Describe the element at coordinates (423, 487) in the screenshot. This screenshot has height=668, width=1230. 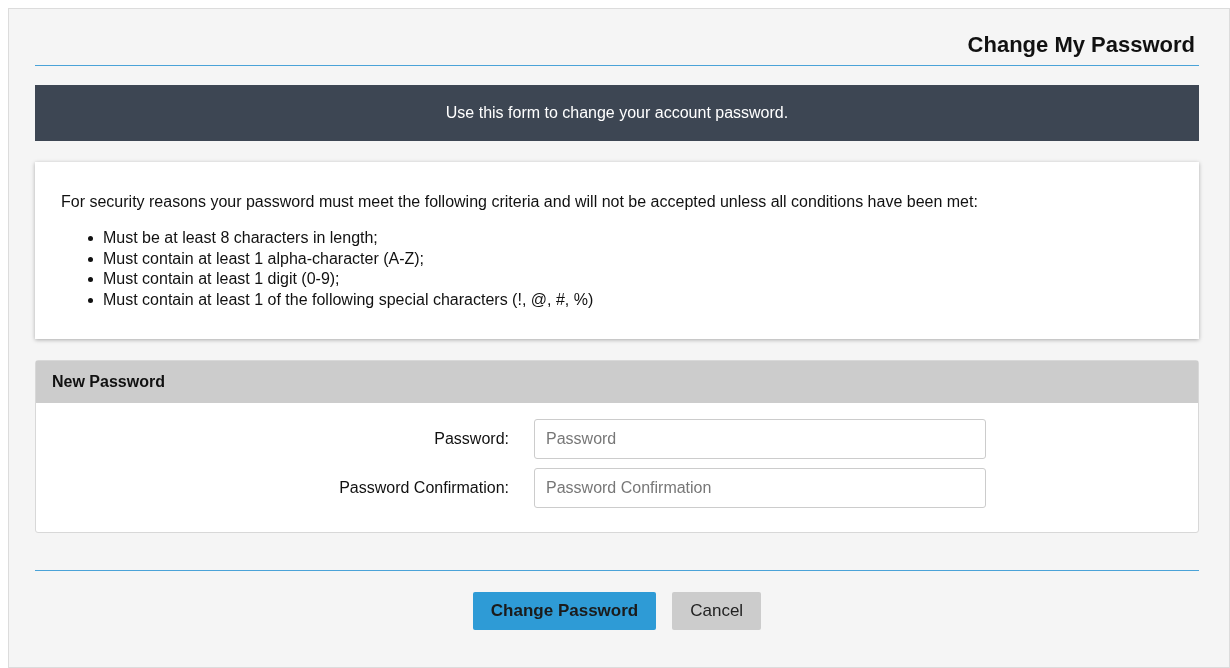
I see `field-label: Password Confirmation:` at that location.